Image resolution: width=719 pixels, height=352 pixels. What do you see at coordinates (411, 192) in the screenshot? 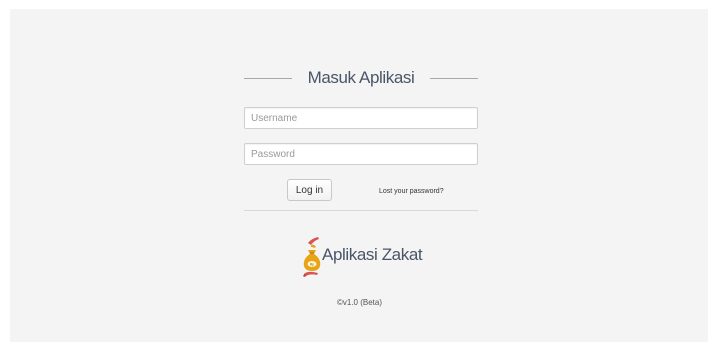
I see `lost-password-link: Lost your password?` at bounding box center [411, 192].